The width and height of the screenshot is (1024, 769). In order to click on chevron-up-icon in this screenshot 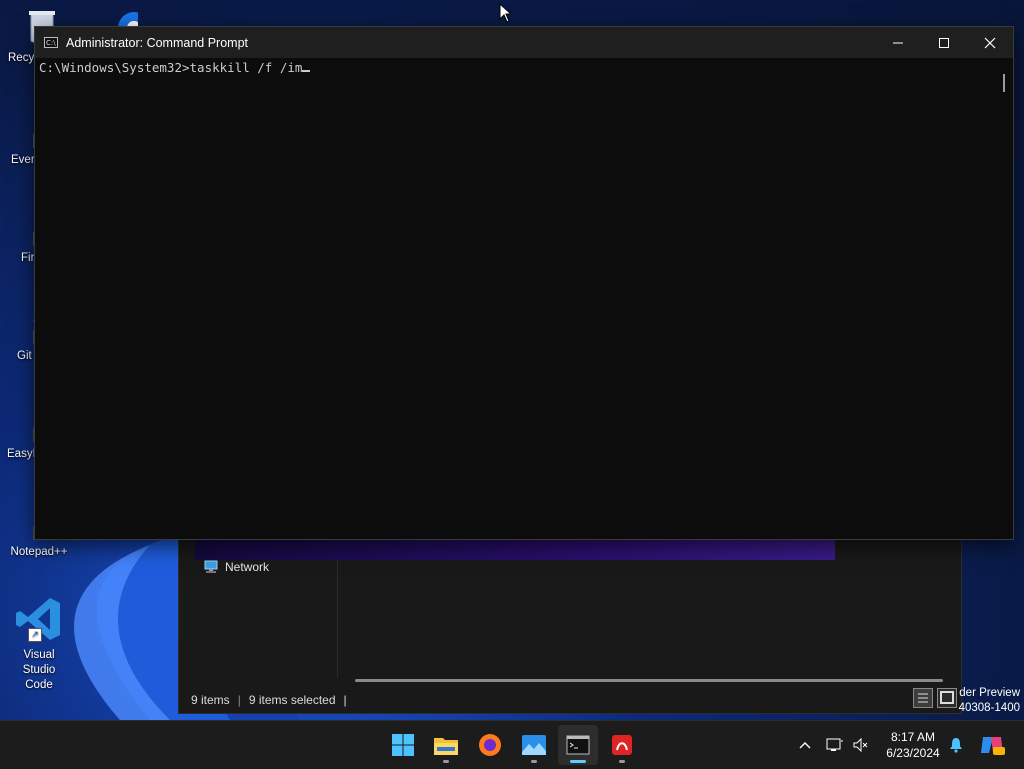, I will do `click(805, 745)`.